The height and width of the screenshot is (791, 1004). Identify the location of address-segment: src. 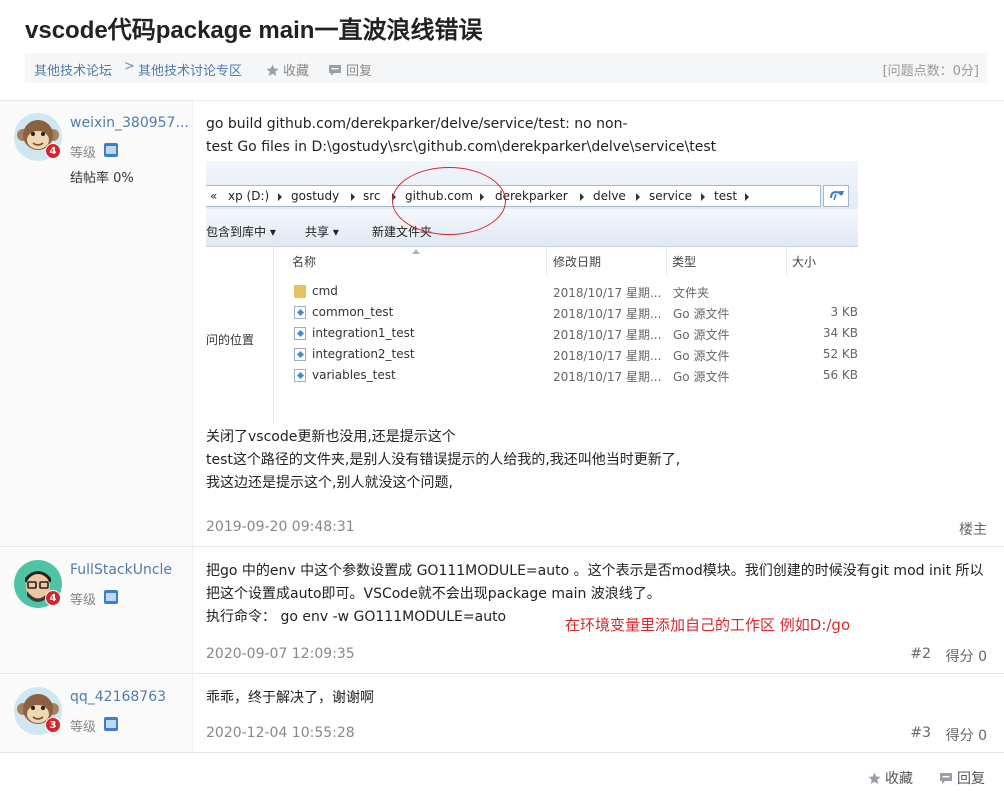
(372, 196).